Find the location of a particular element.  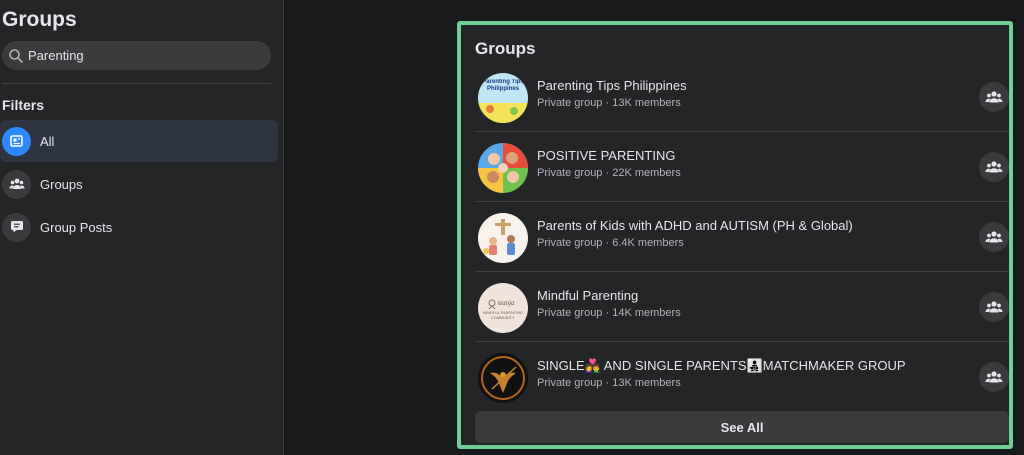

group-meta: Private group · 14K members is located at coordinates (609, 313).